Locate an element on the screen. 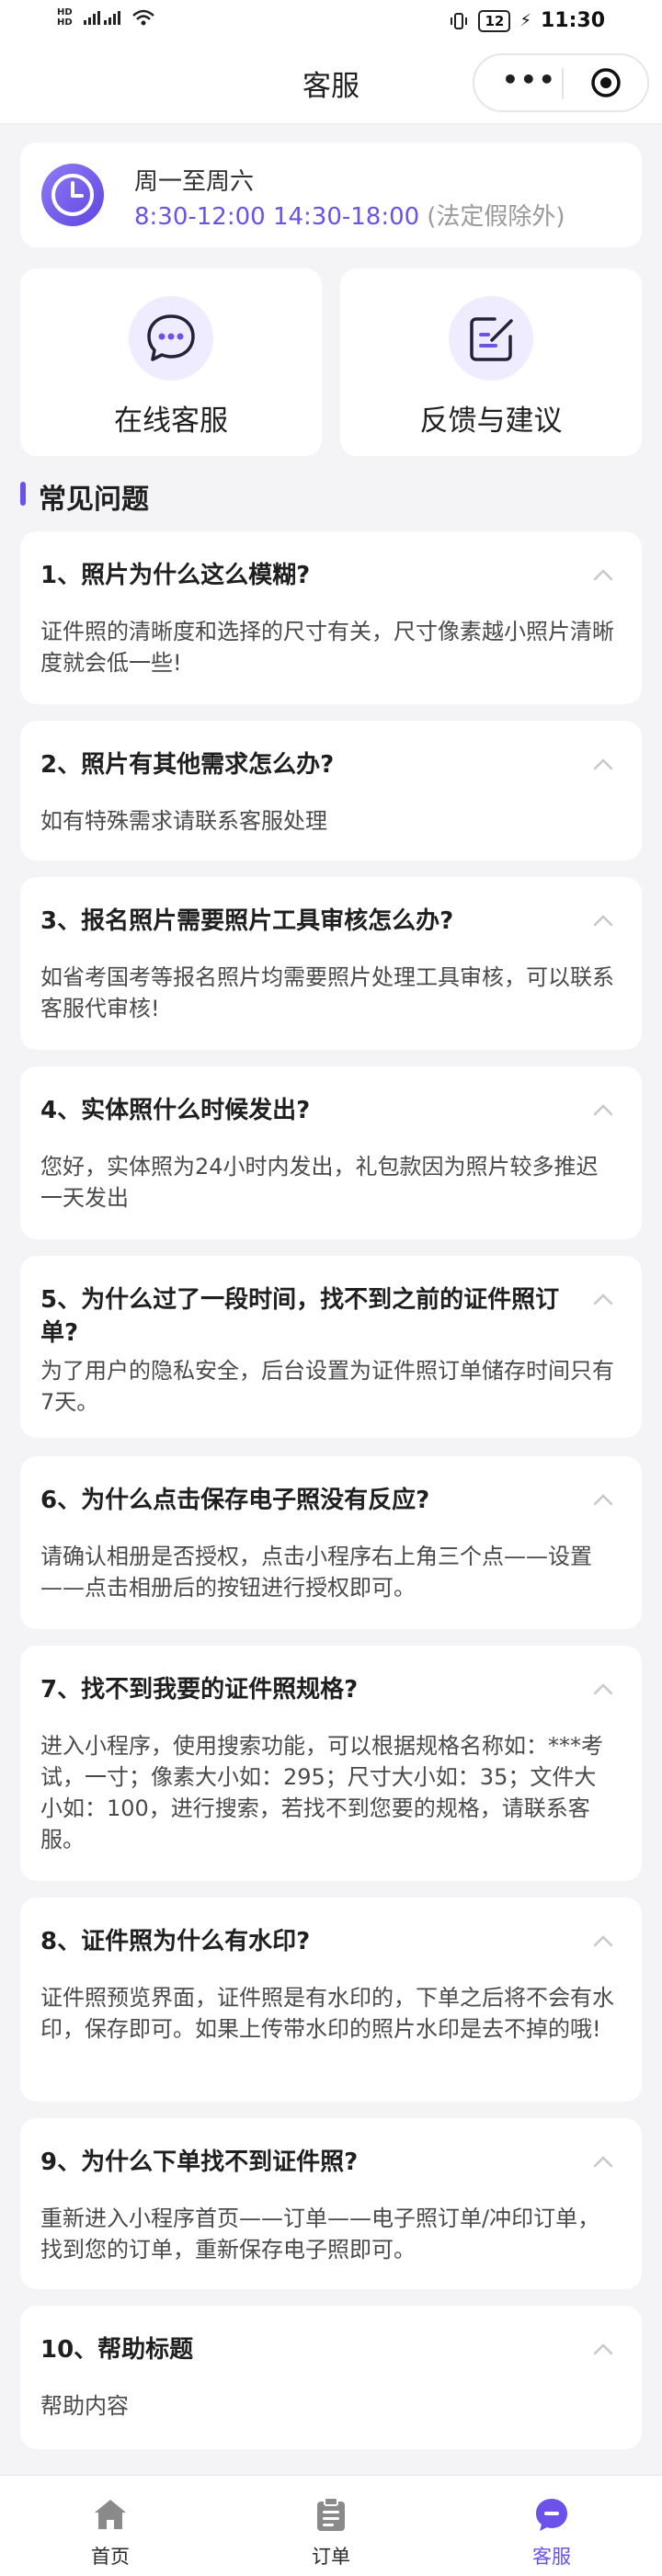 The image size is (662, 2576). feedback-label: 反馈与建议 is located at coordinates (491, 421).